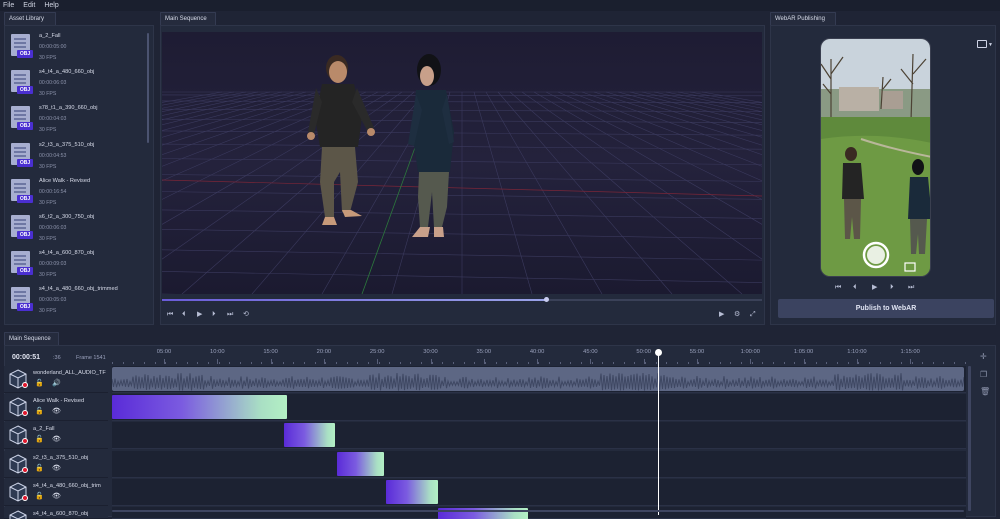 Image resolution: width=1000 pixels, height=519 pixels. I want to click on track-header: s4_t4_a_600_870_obj🔓👁, so click(56, 513).